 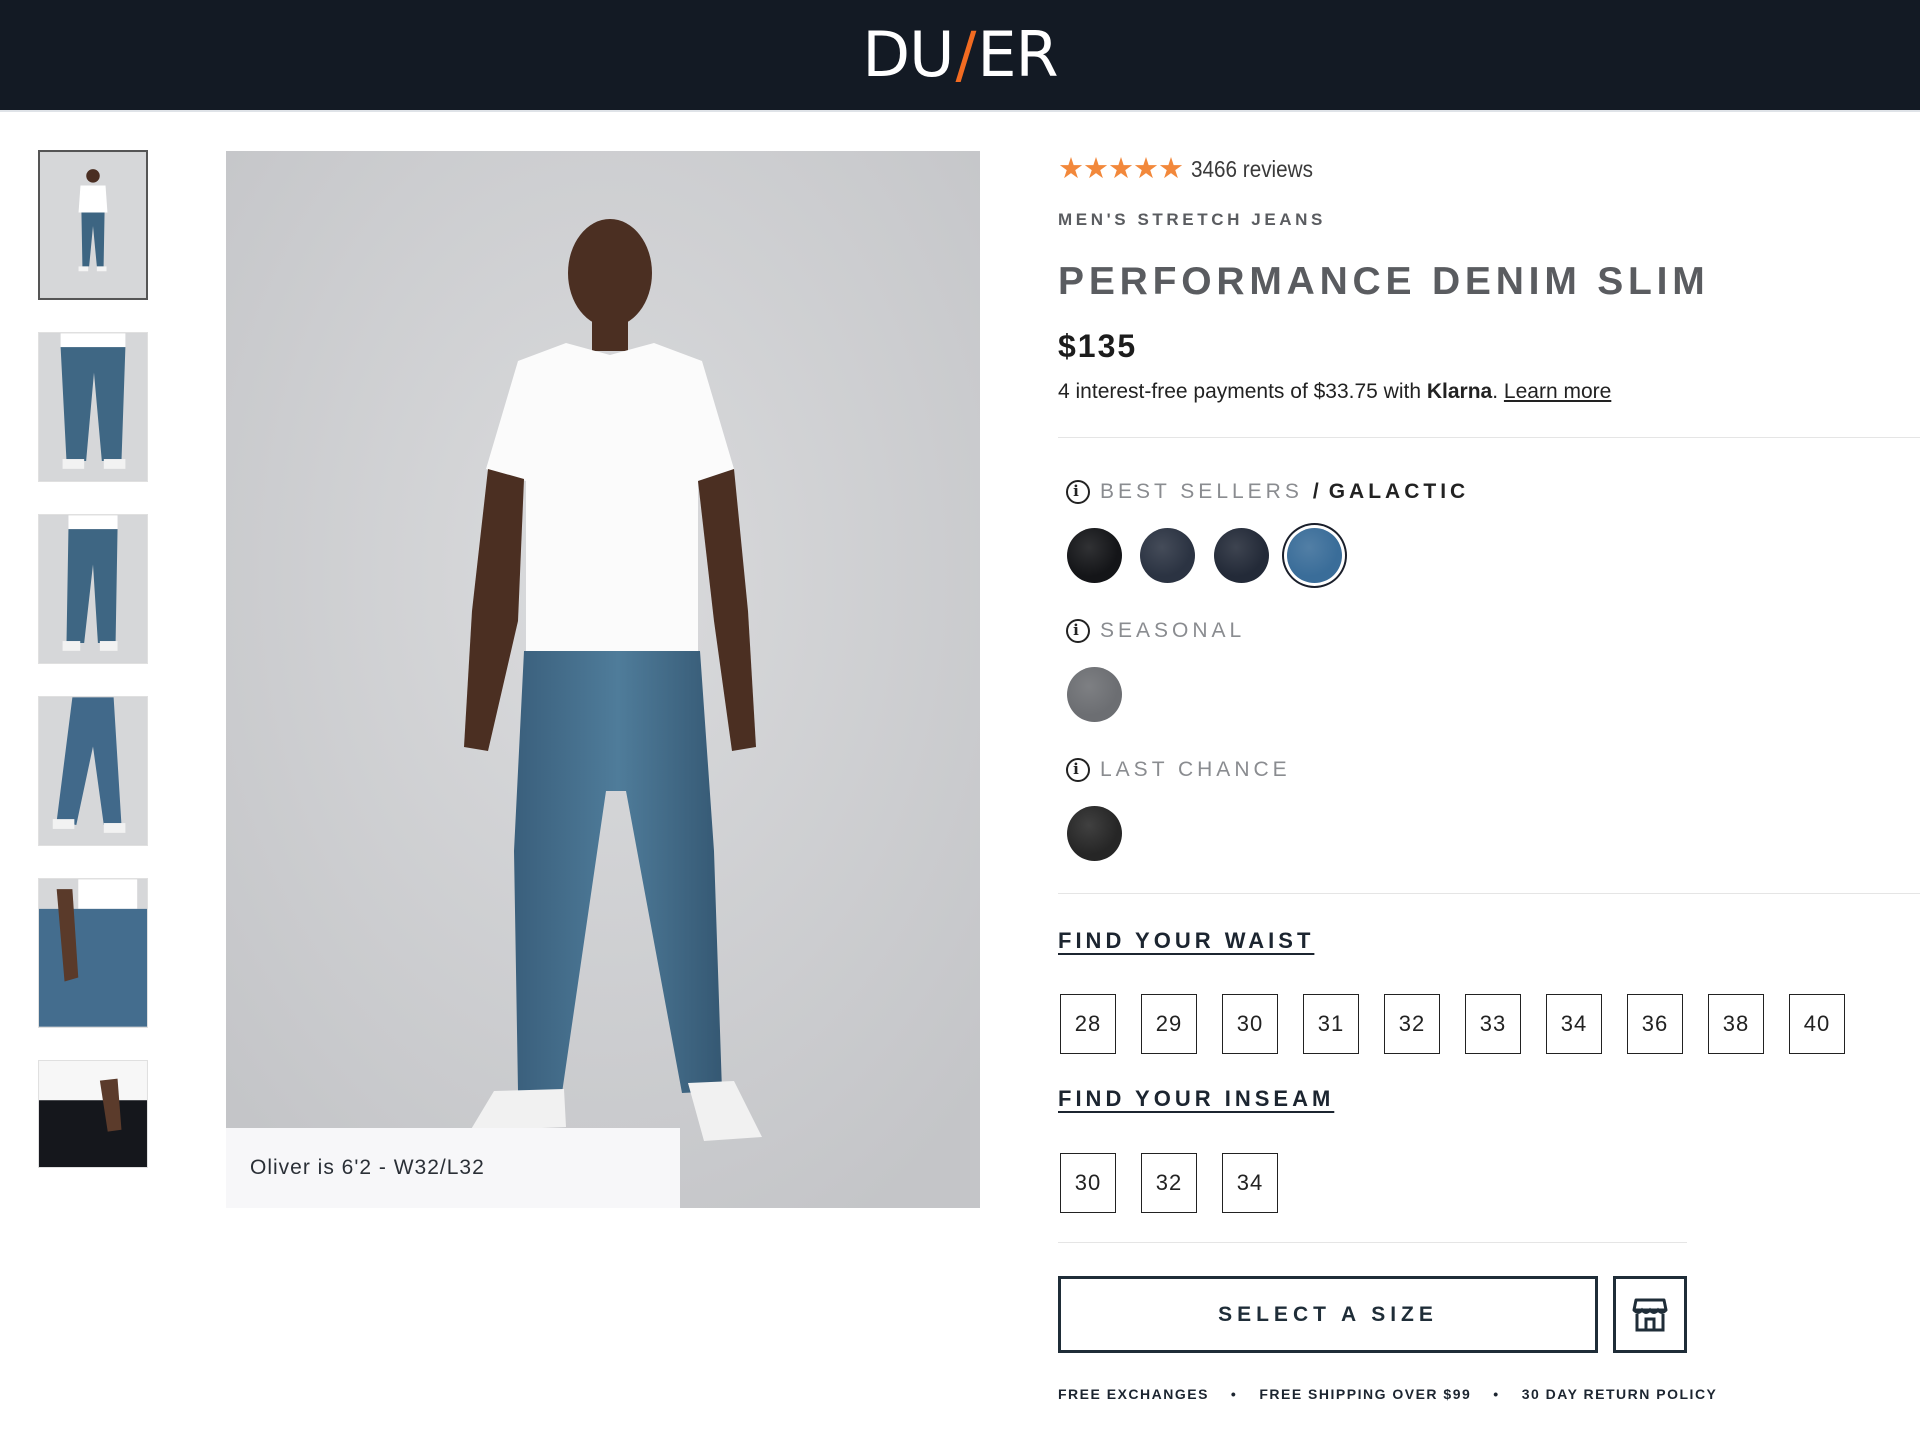 What do you see at coordinates (1412, 1024) in the screenshot?
I see `waist-size-button: 32` at bounding box center [1412, 1024].